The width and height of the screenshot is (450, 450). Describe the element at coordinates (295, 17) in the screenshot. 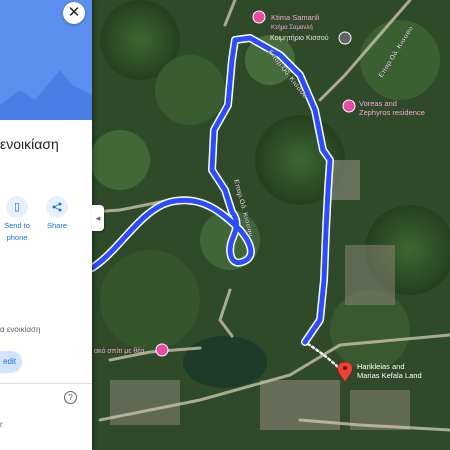

I see `poi-label: Ktima Samanli` at that location.